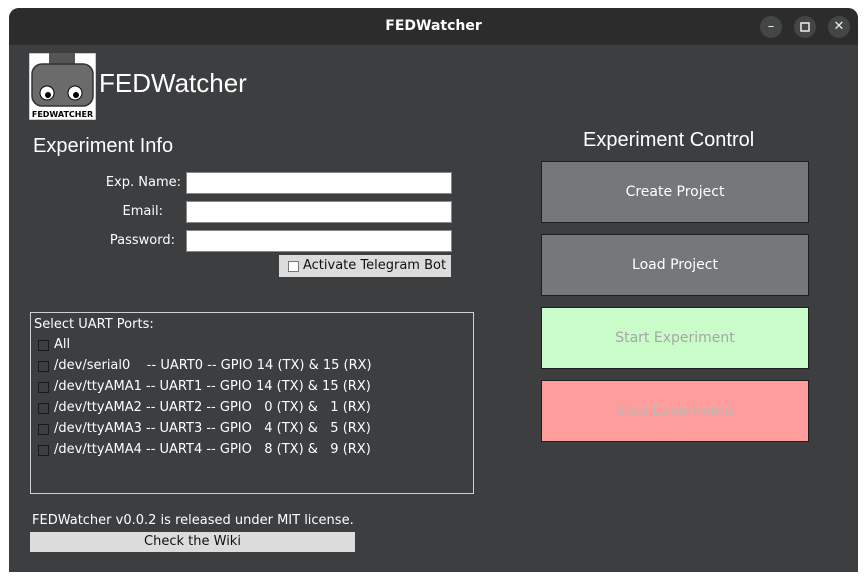  Describe the element at coordinates (142, 240) in the screenshot. I see `password-label: Password:` at that location.